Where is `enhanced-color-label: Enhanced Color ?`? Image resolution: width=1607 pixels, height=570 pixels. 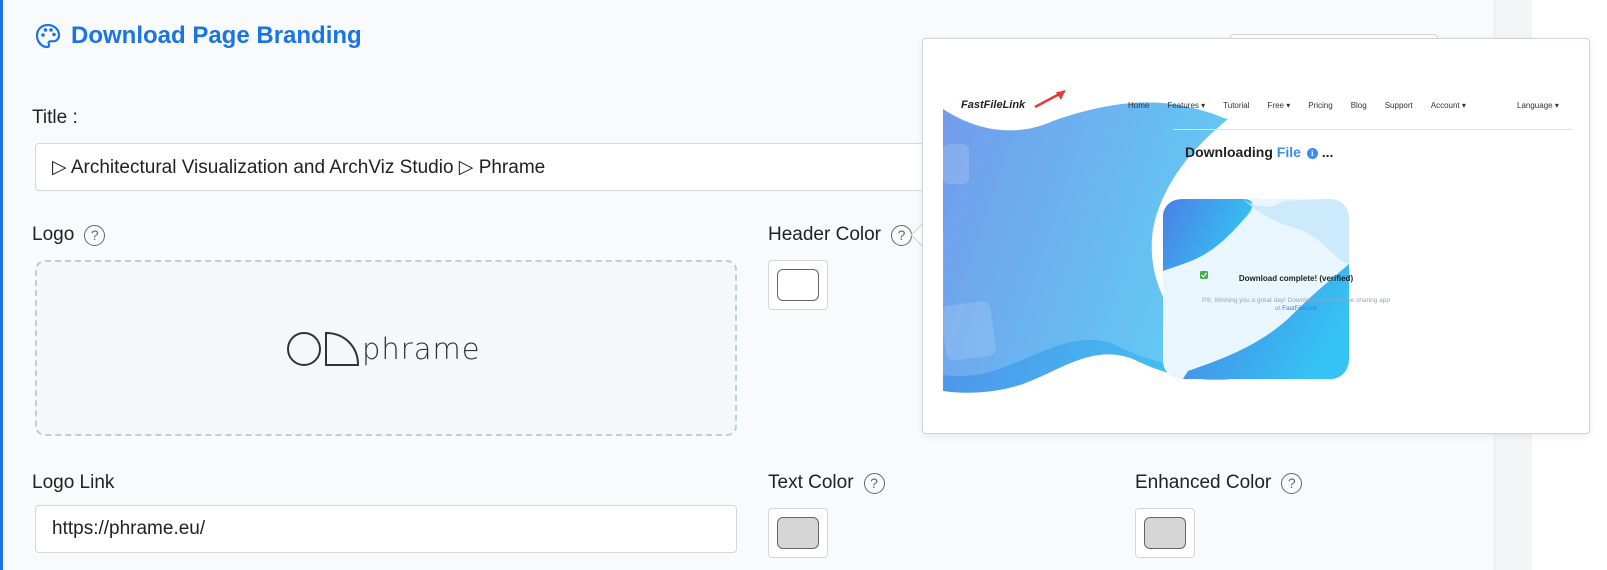
enhanced-color-label: Enhanced Color ? is located at coordinates (1219, 483).